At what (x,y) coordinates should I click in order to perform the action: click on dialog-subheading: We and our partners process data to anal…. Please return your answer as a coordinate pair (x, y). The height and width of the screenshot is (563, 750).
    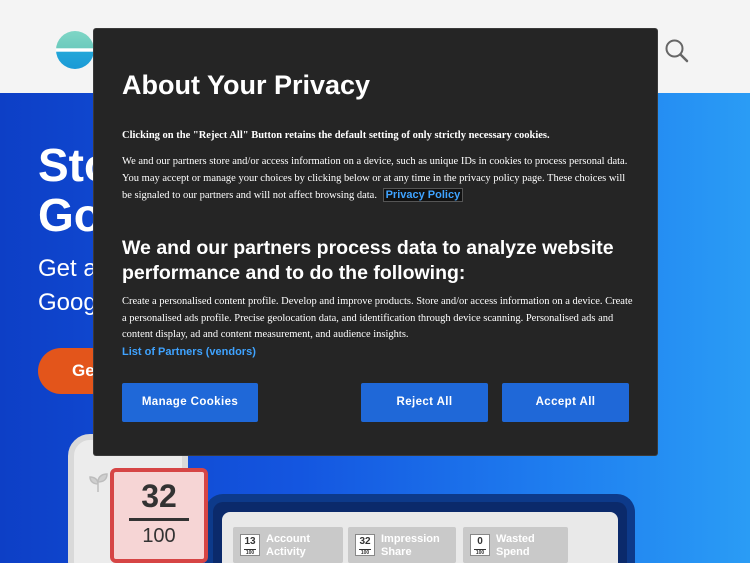
    Looking at the image, I should click on (368, 260).